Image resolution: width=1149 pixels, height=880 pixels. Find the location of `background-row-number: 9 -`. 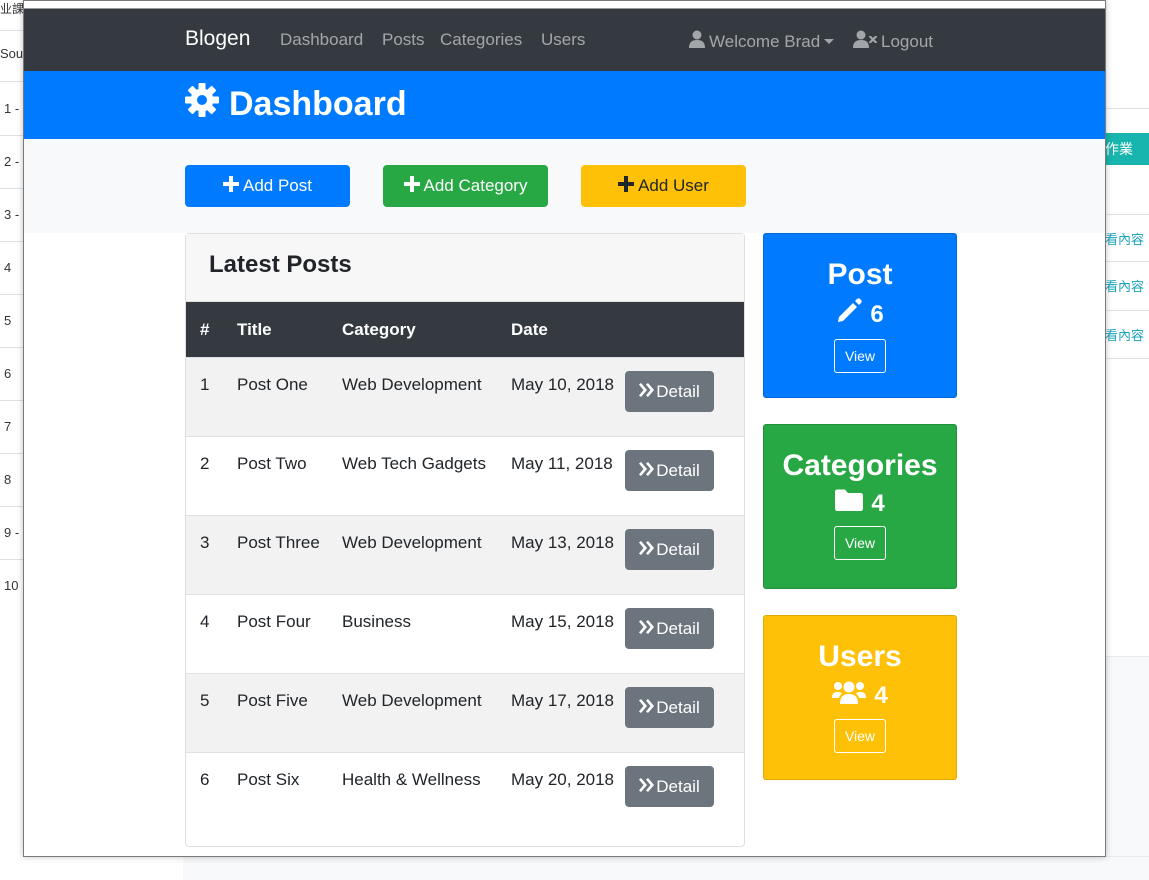

background-row-number: 9 - is located at coordinates (12, 533).